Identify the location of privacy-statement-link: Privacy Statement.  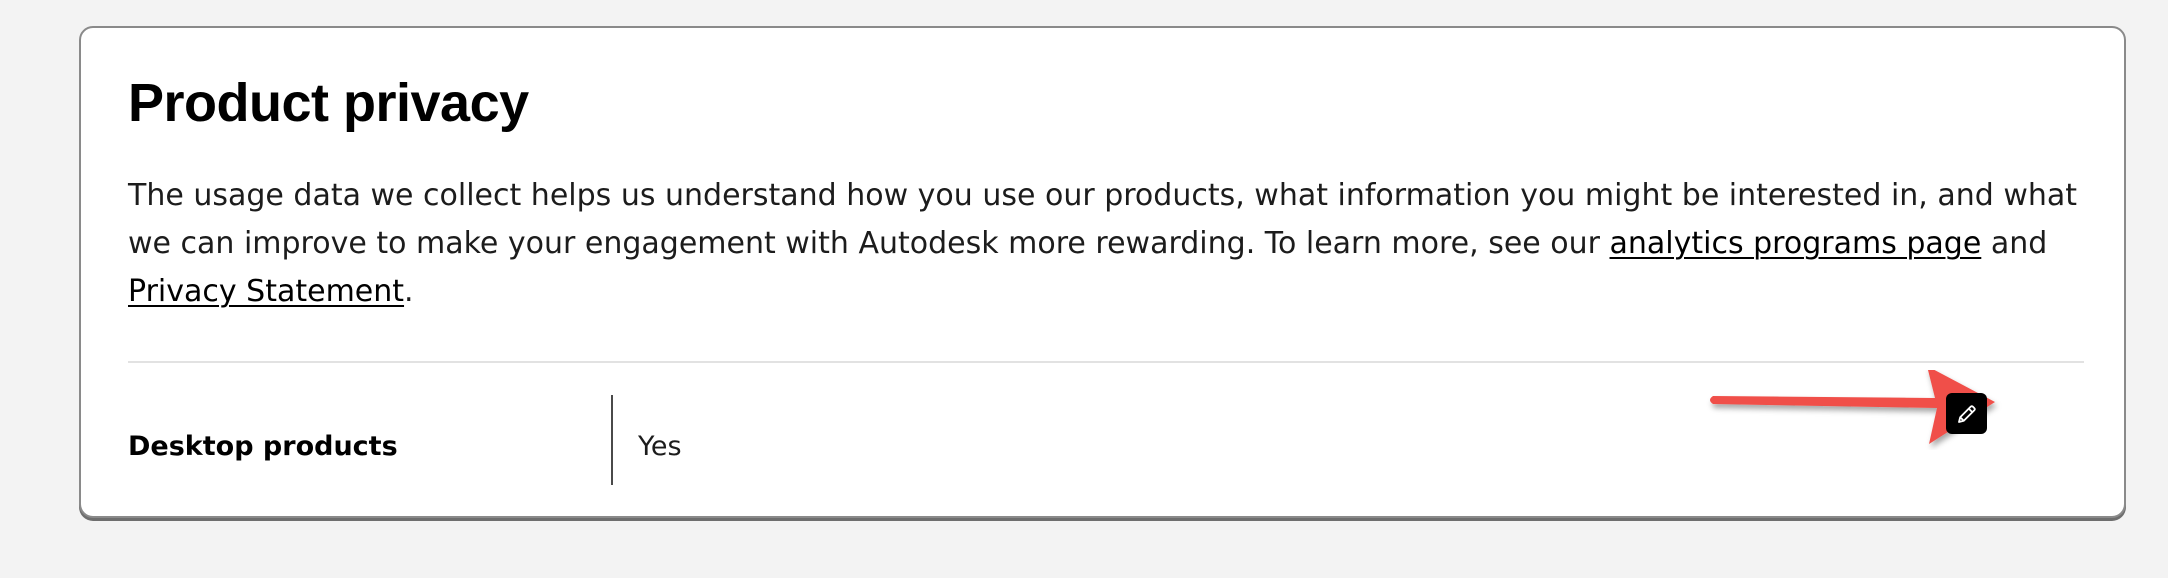
(266, 291).